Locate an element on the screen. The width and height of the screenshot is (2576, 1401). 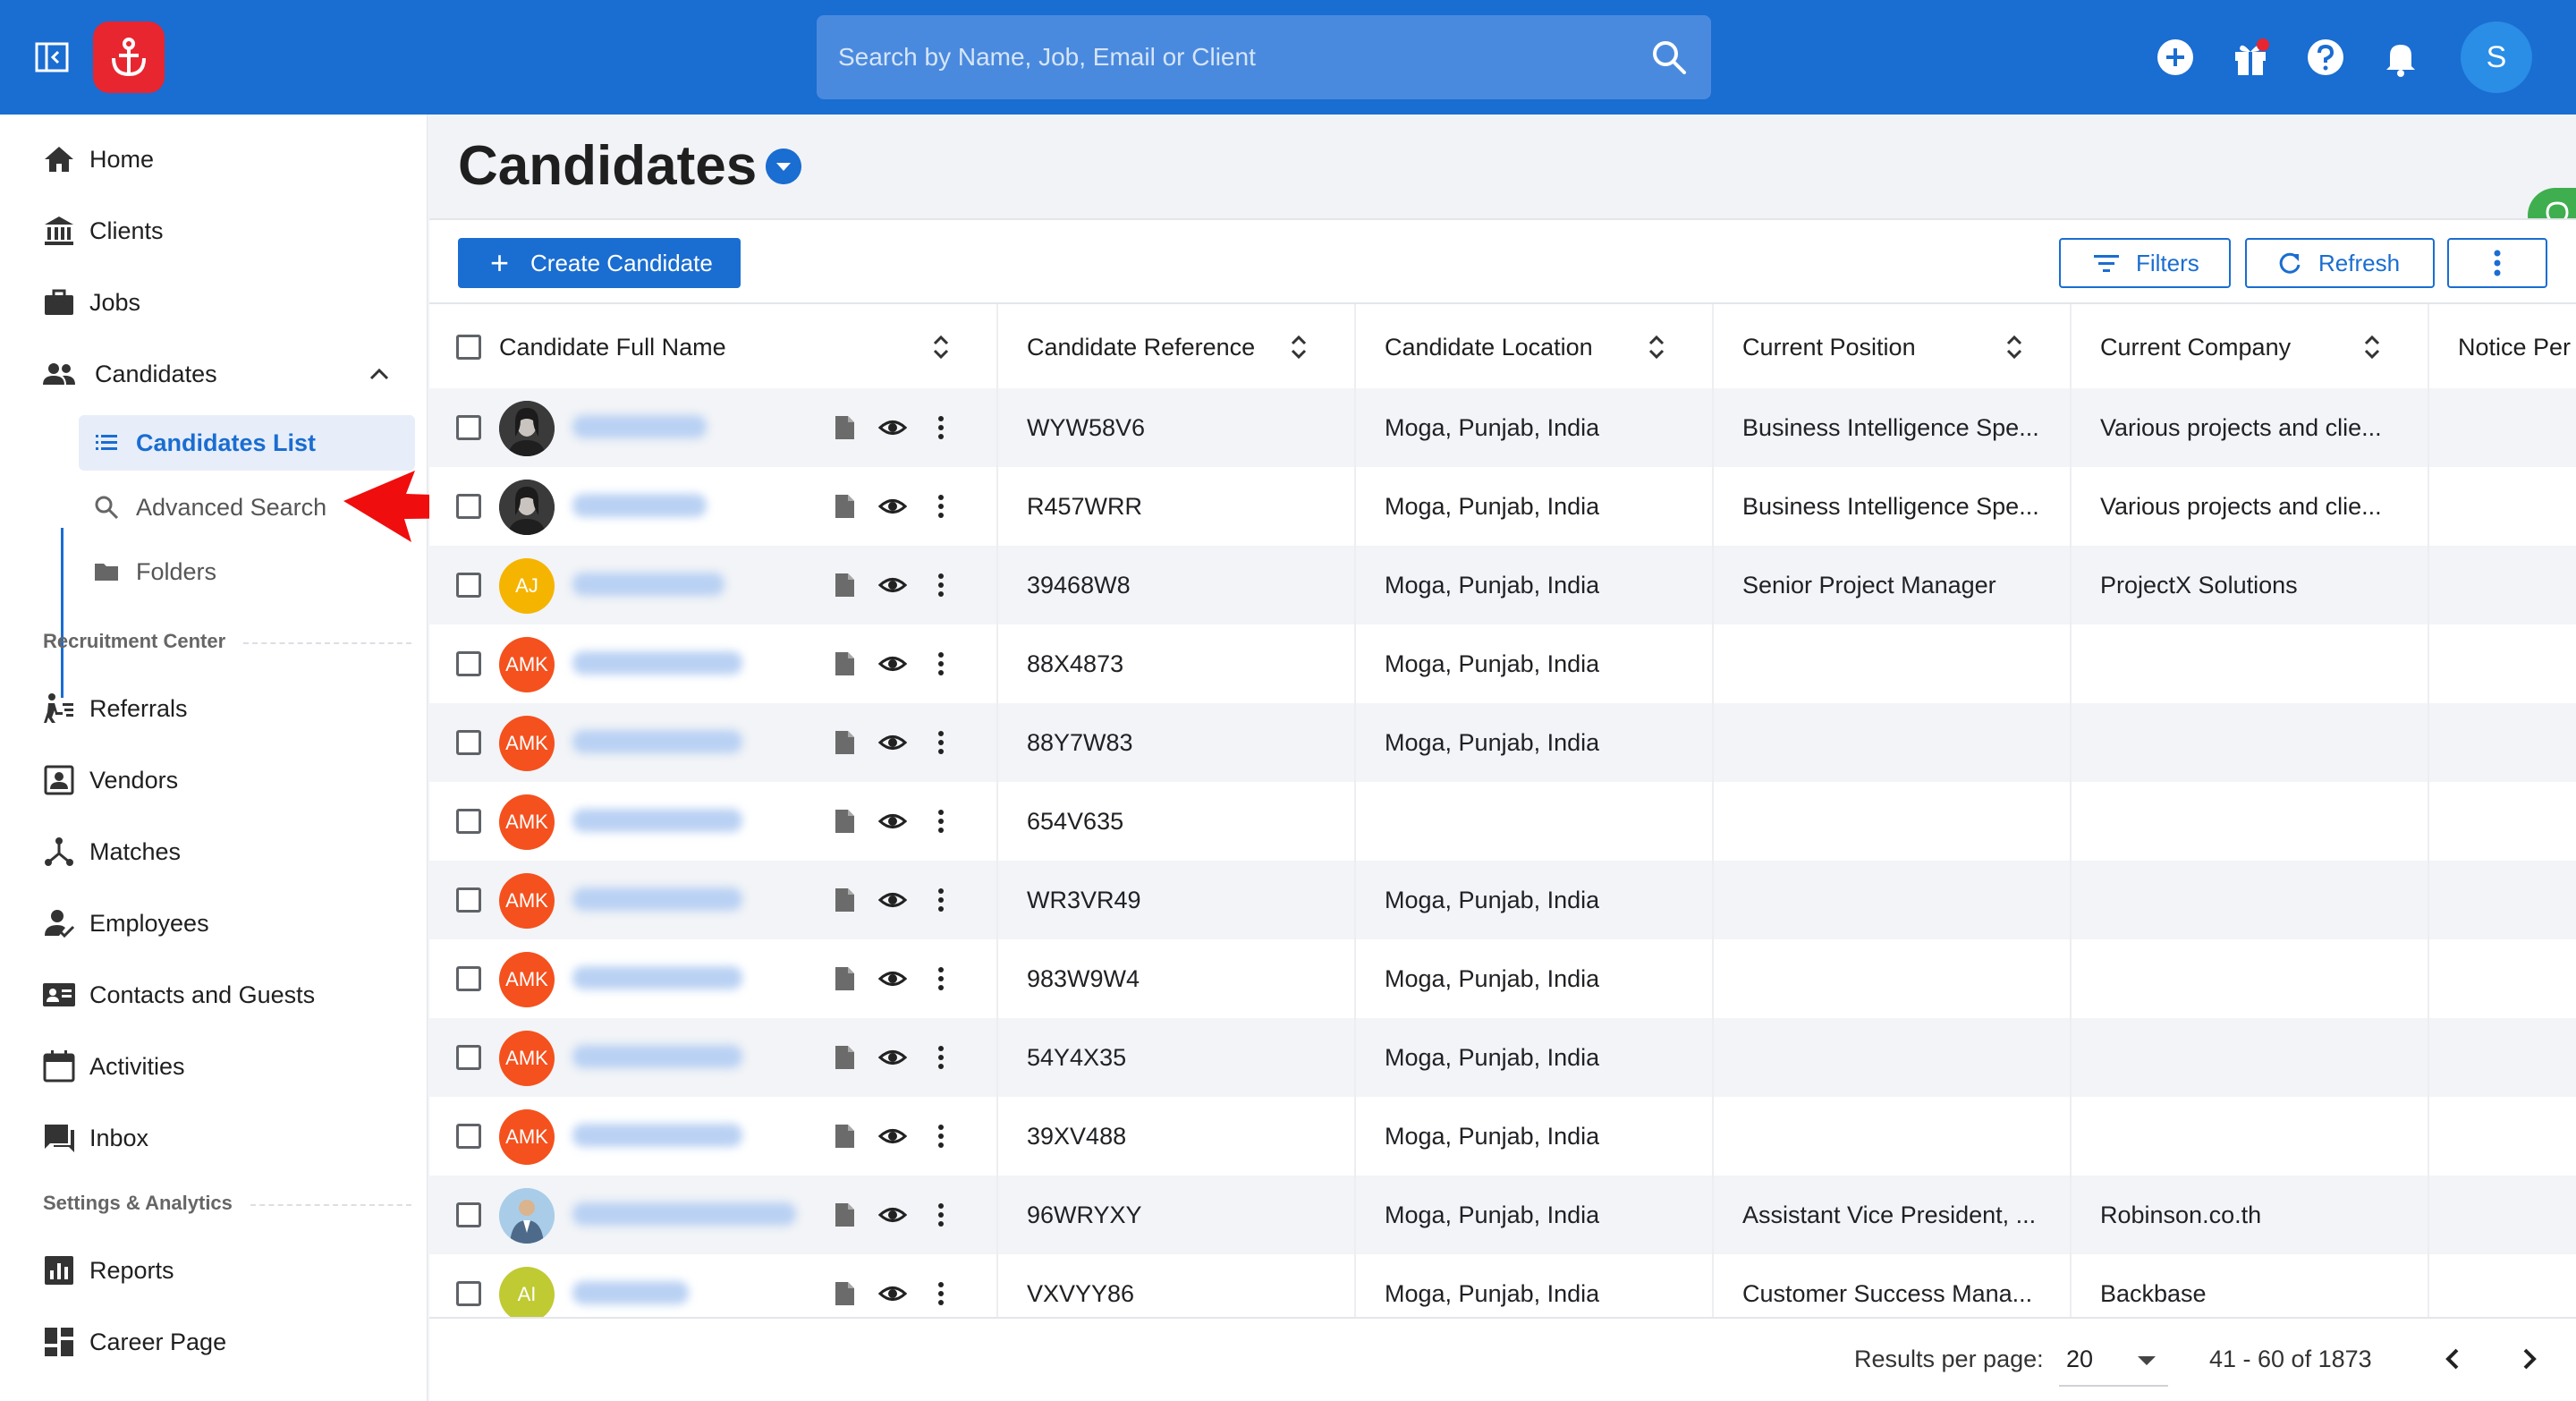
sidebar-item-candidates: Candidates is located at coordinates (214, 374).